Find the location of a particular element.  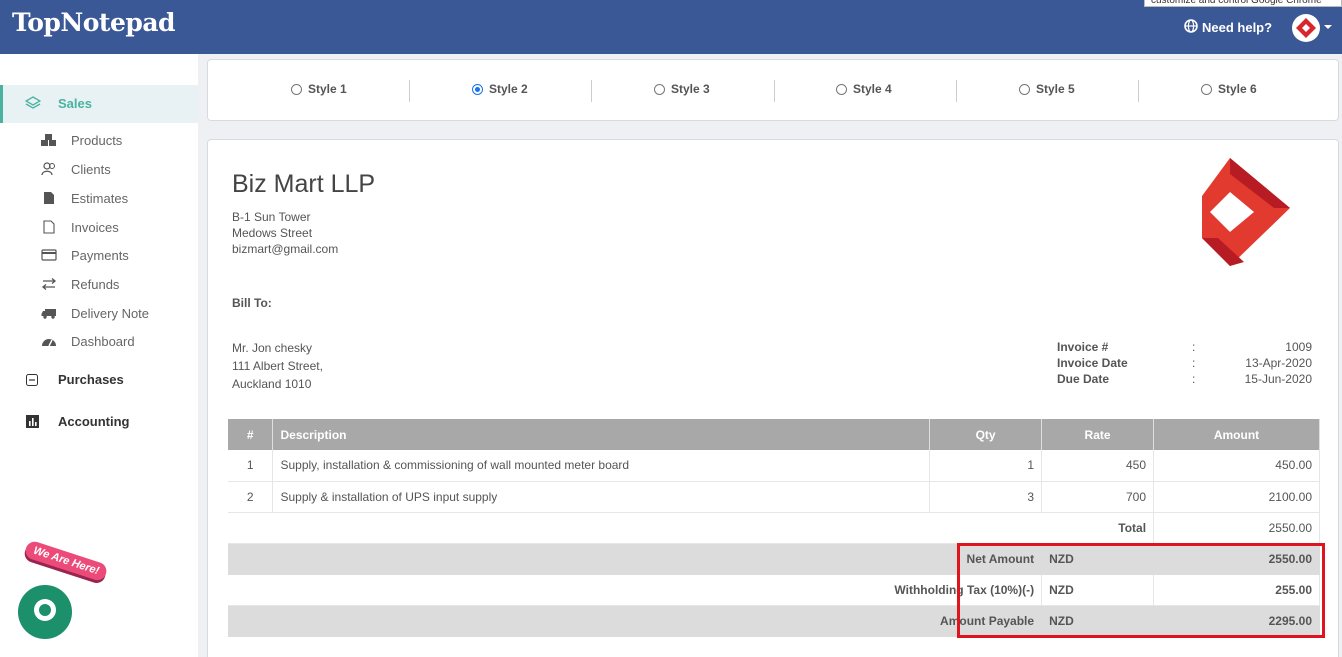

total-label: Total is located at coordinates (691, 528).